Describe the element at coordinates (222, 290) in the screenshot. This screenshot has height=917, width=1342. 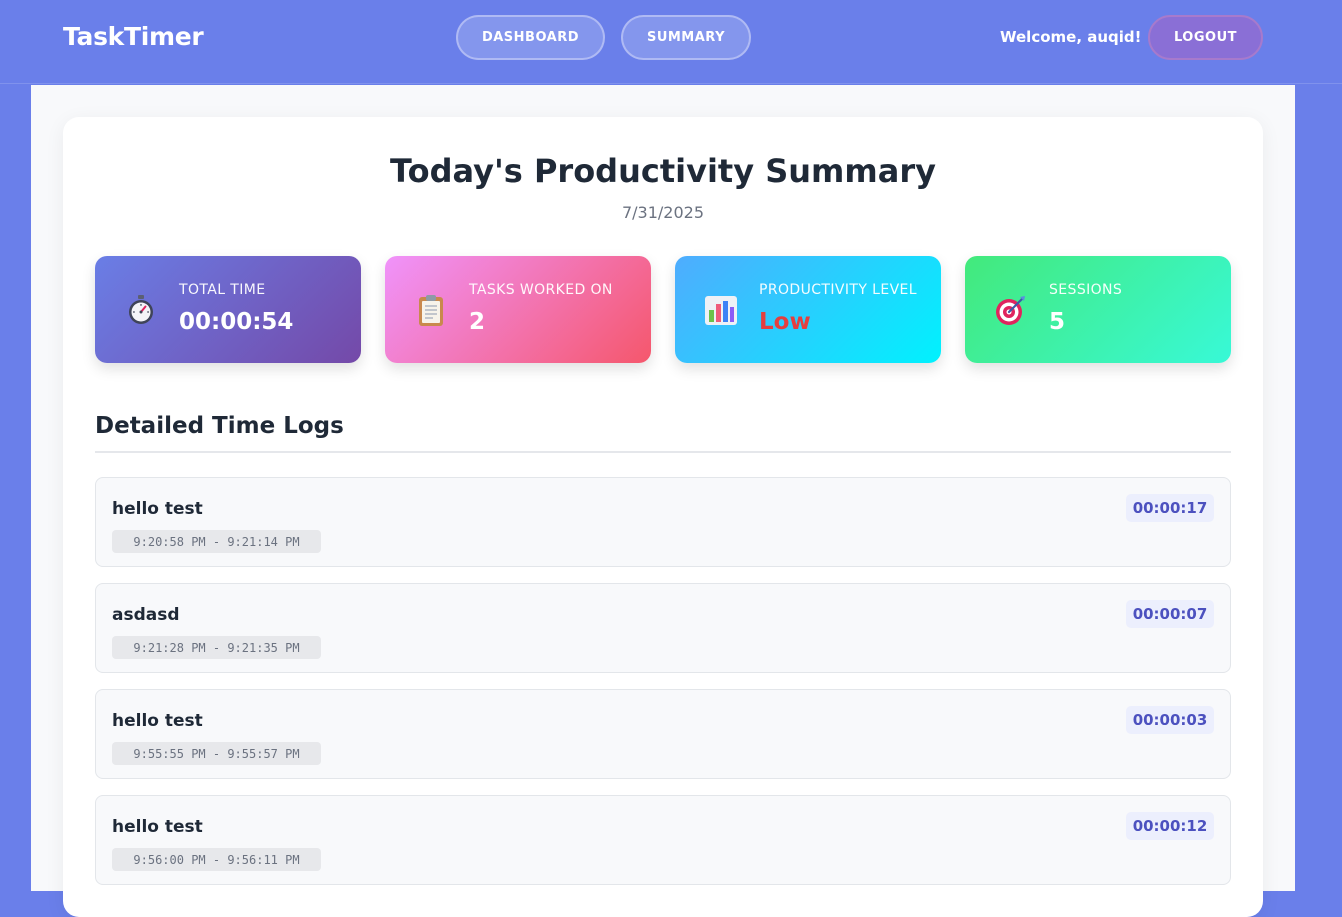
I see `stat-label: TOTAL TIME` at that location.